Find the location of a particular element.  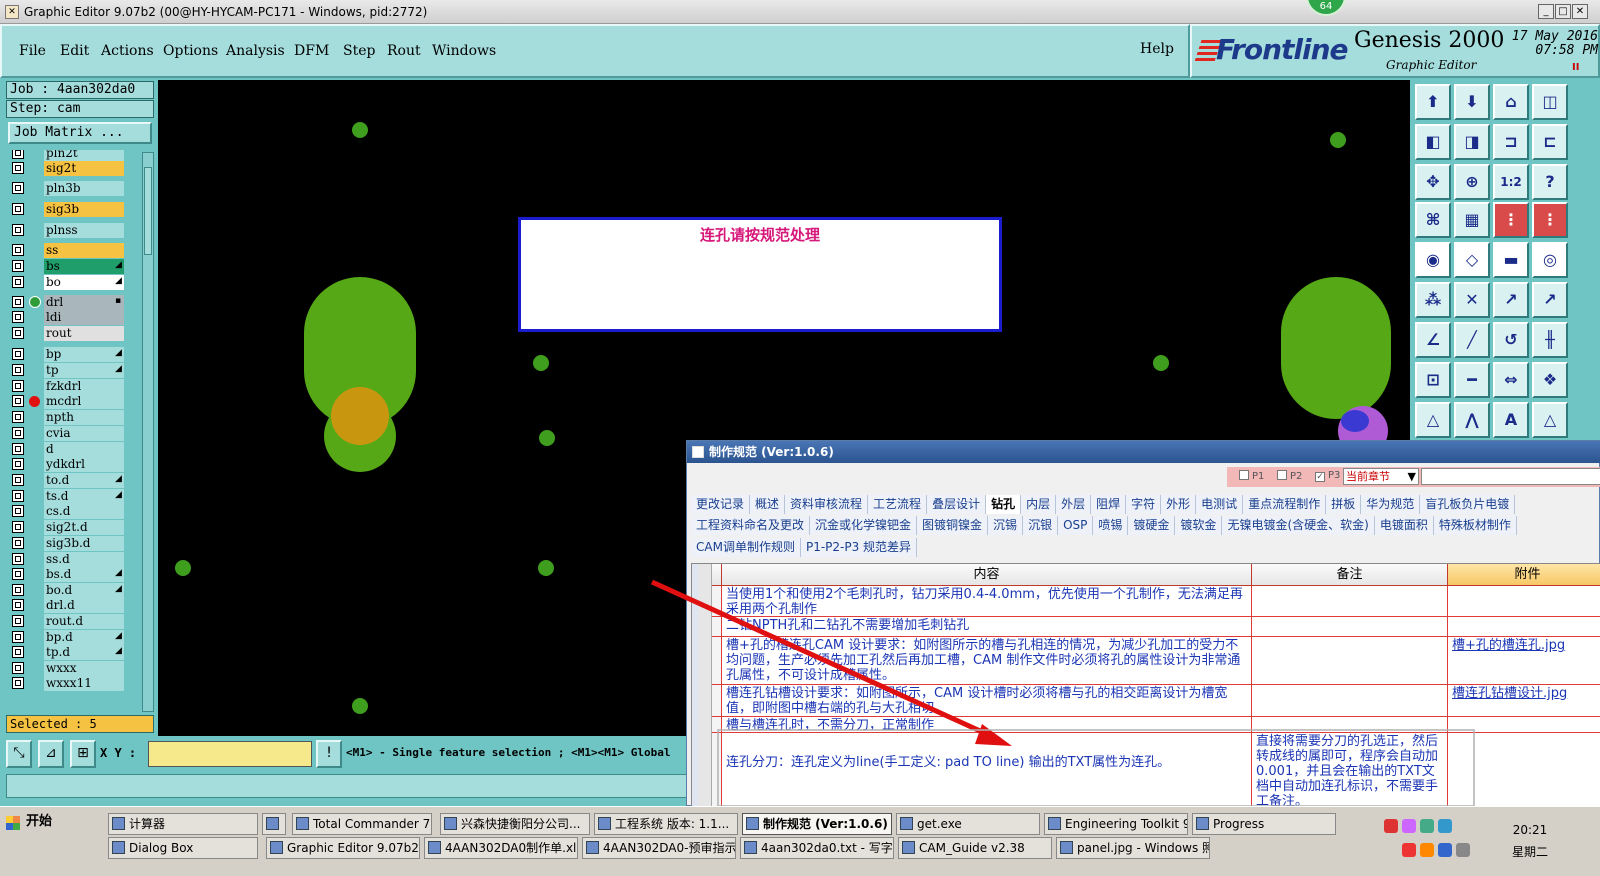

layer-row: ldi is located at coordinates (74, 317).